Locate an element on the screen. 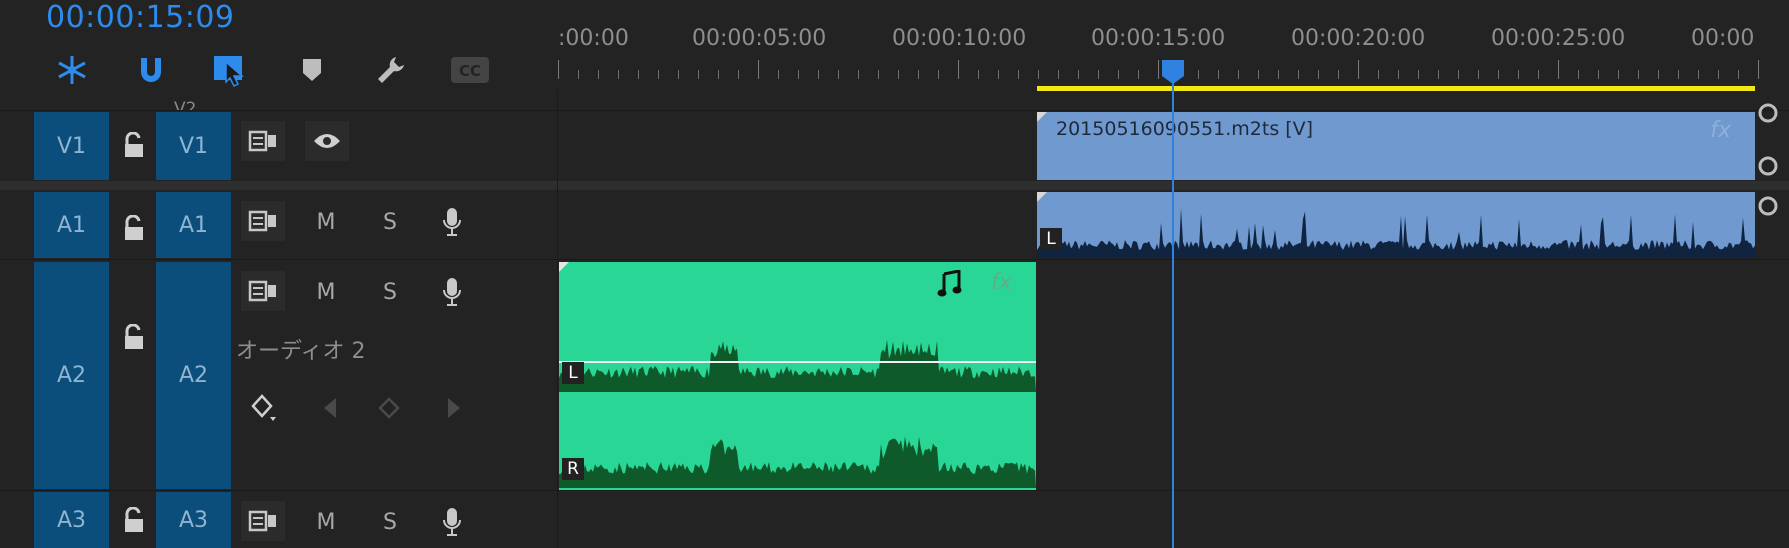 The height and width of the screenshot is (548, 1789). a2-track-name: オーディオ 2 is located at coordinates (300, 349).